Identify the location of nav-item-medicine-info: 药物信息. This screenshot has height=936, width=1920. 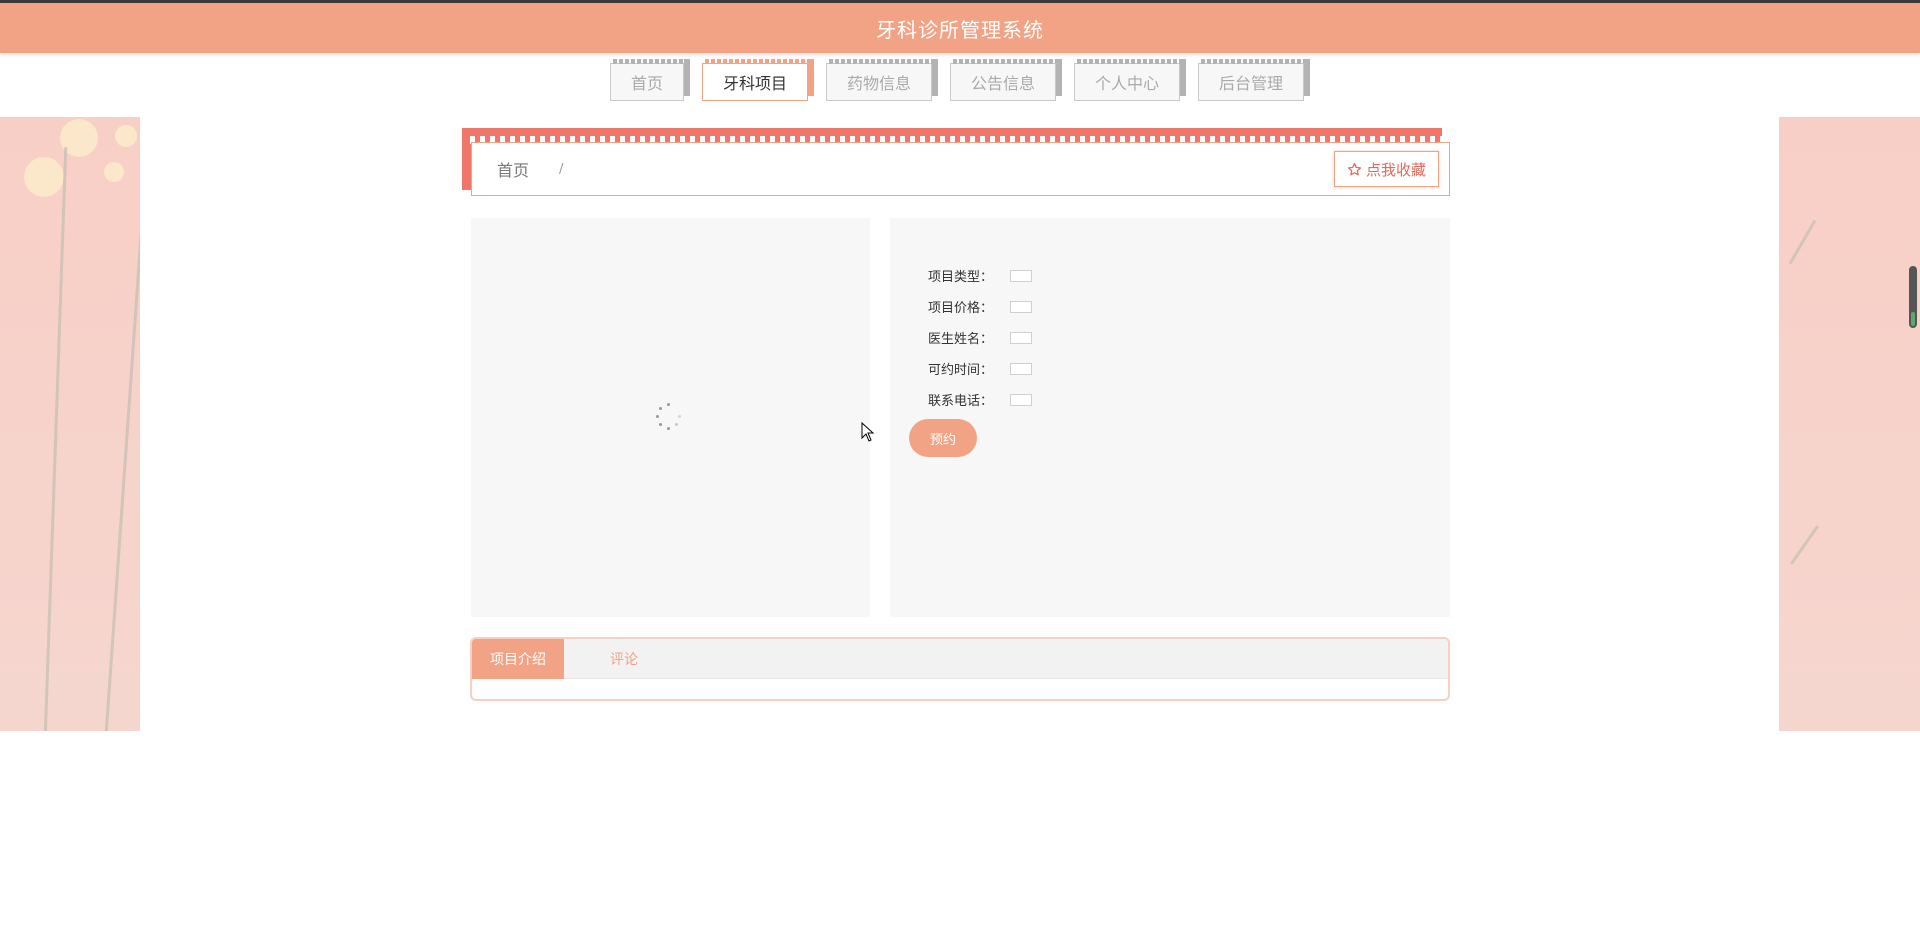
(882, 80).